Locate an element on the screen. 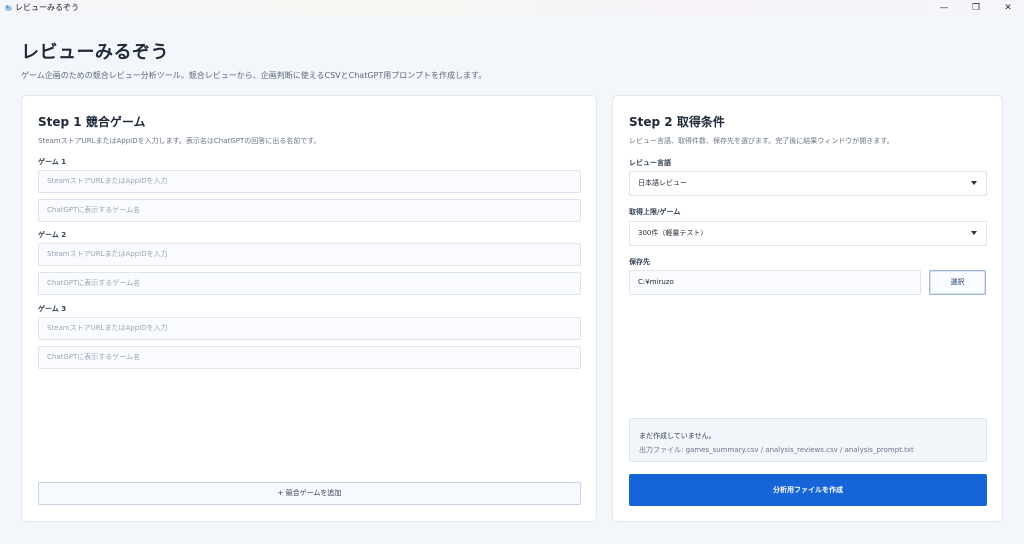  minimize-button: — is located at coordinates (944, 7).